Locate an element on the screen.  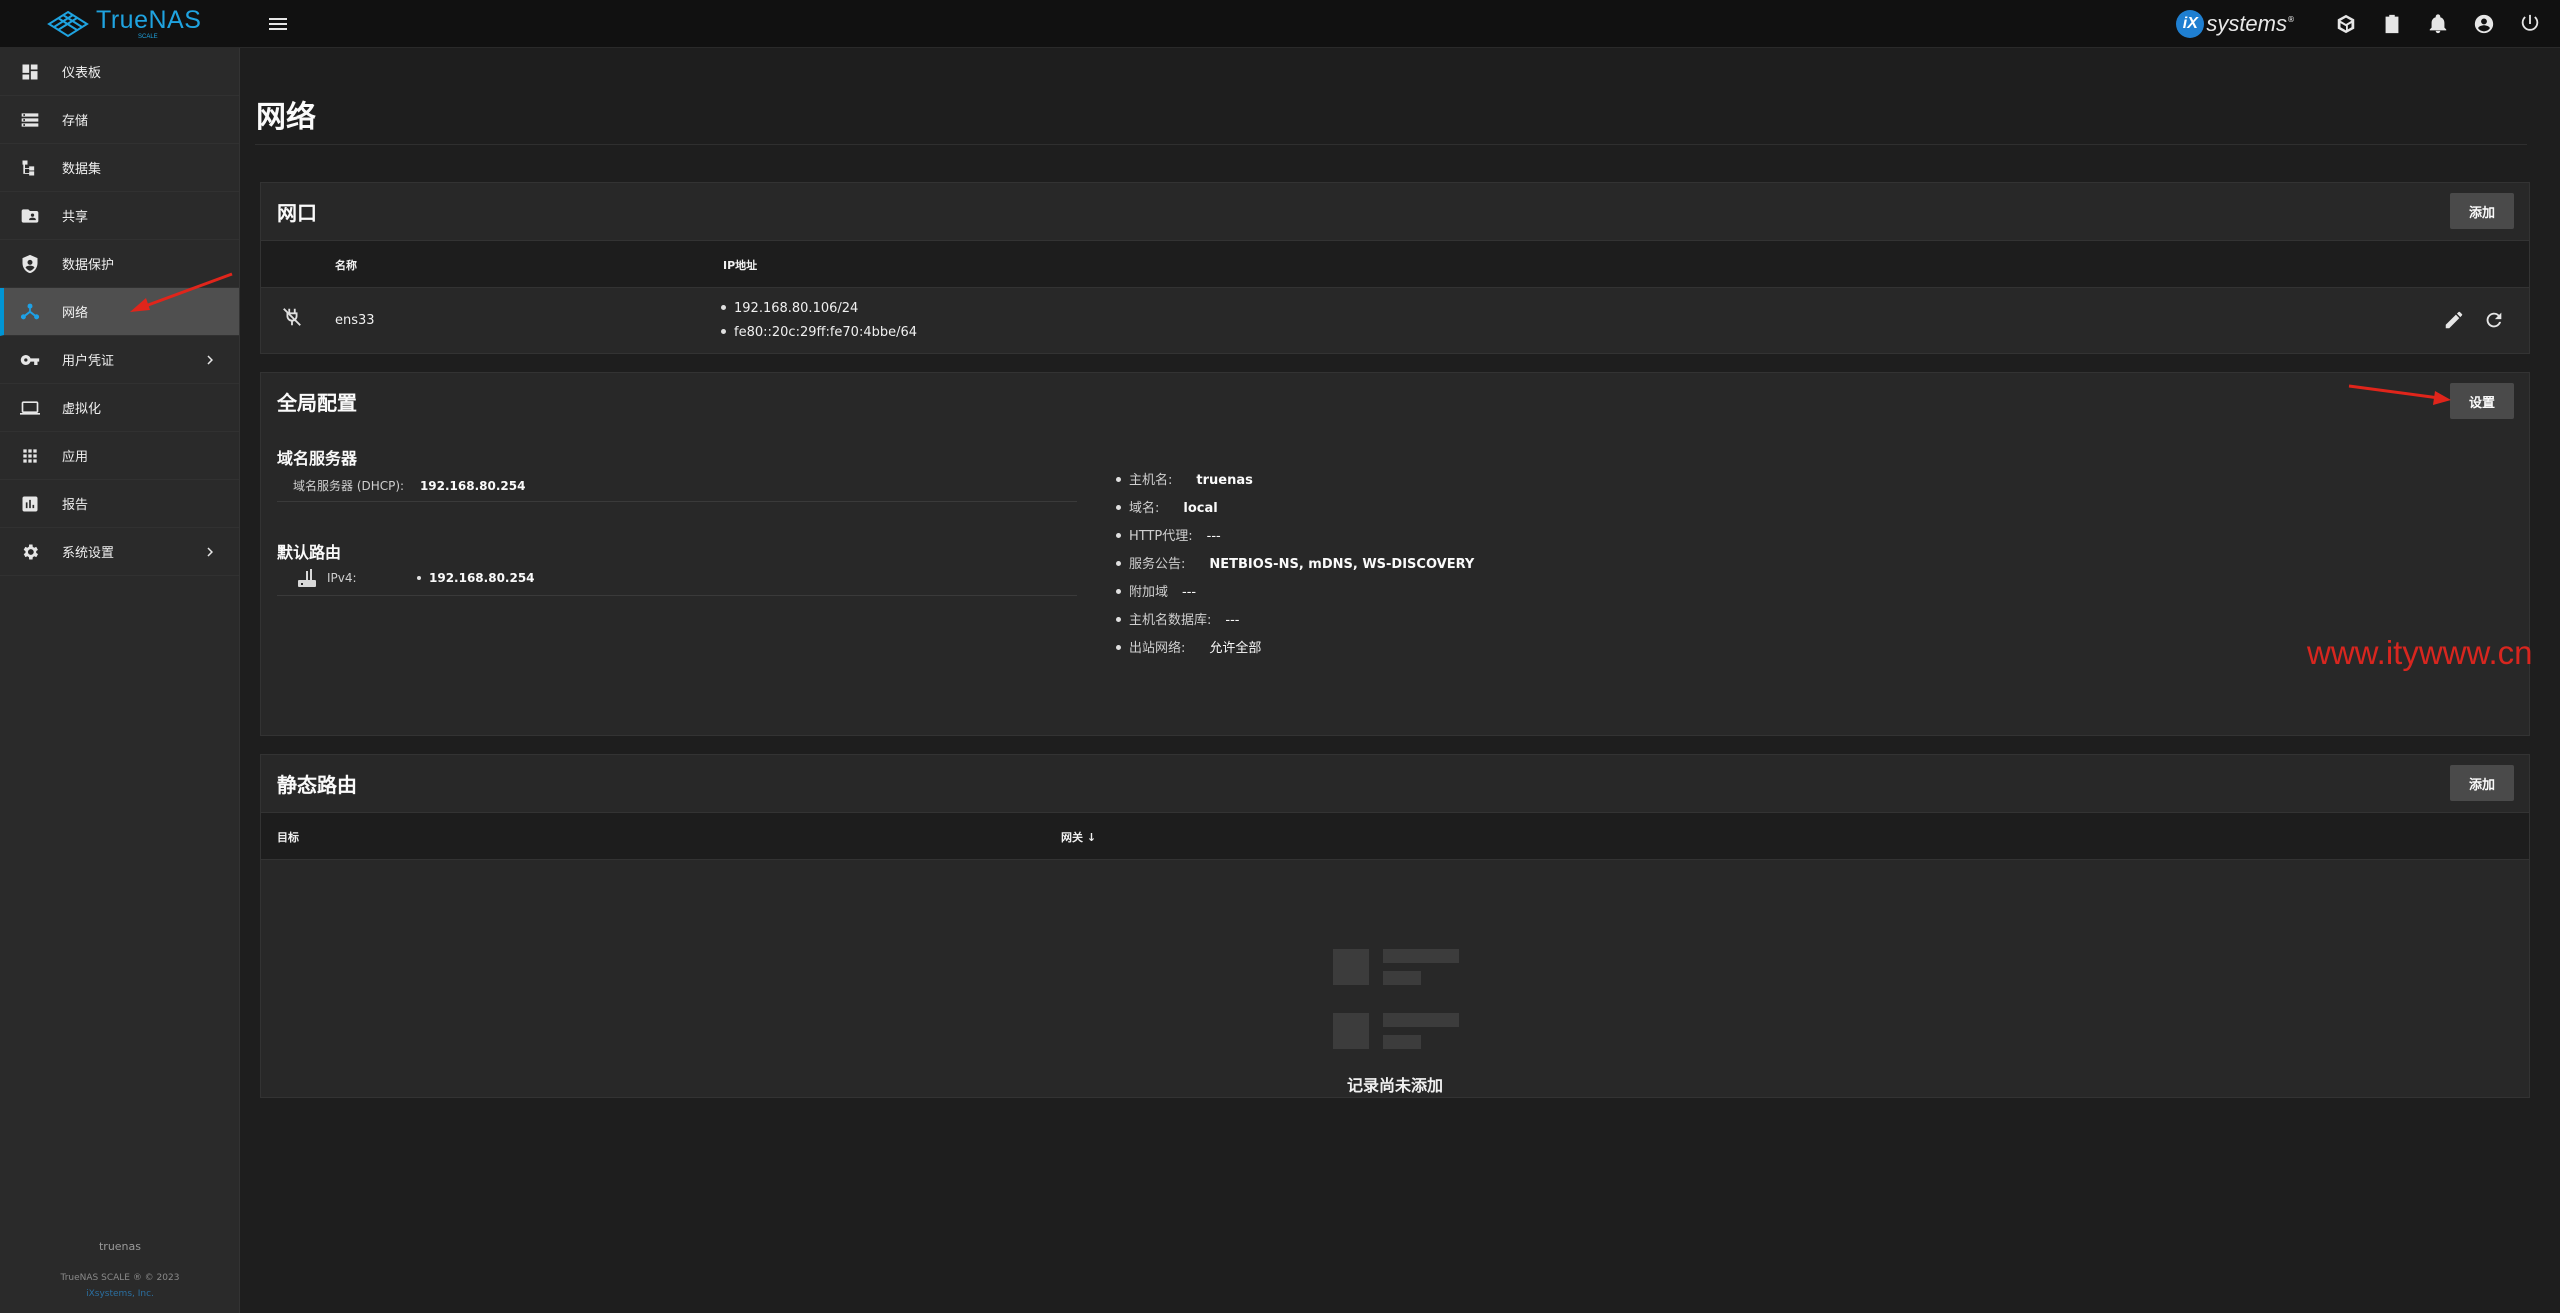
add-static-route-button: 添加 is located at coordinates (2482, 783).